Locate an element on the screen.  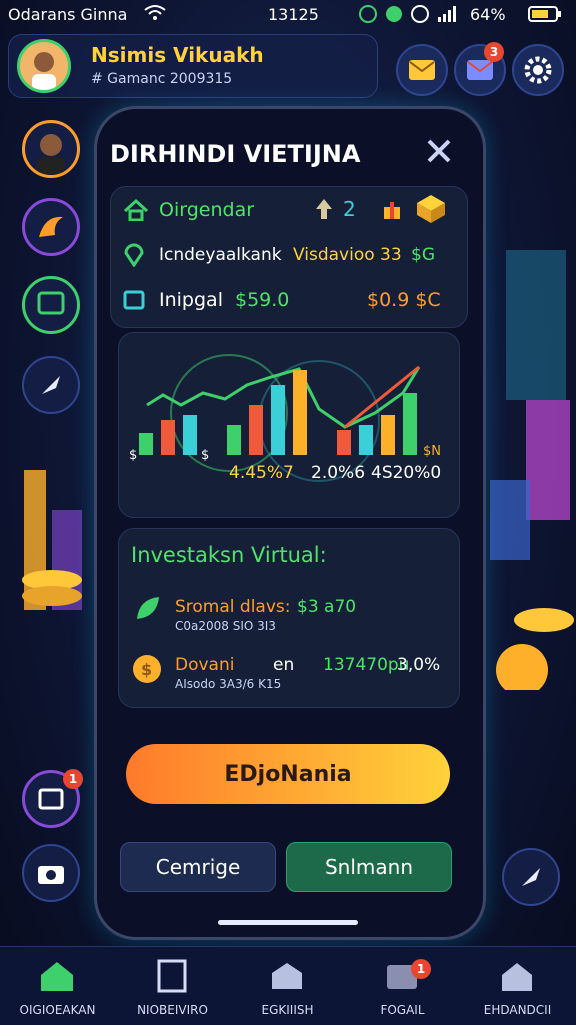
message-icon is located at coordinates (51, 799).